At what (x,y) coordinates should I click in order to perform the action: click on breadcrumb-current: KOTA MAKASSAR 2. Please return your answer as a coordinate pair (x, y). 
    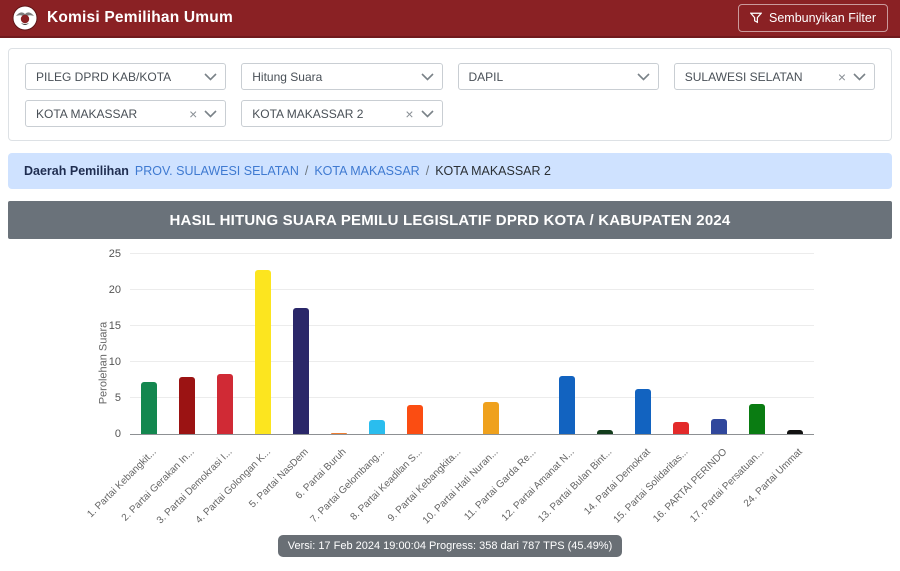
    Looking at the image, I should click on (493, 171).